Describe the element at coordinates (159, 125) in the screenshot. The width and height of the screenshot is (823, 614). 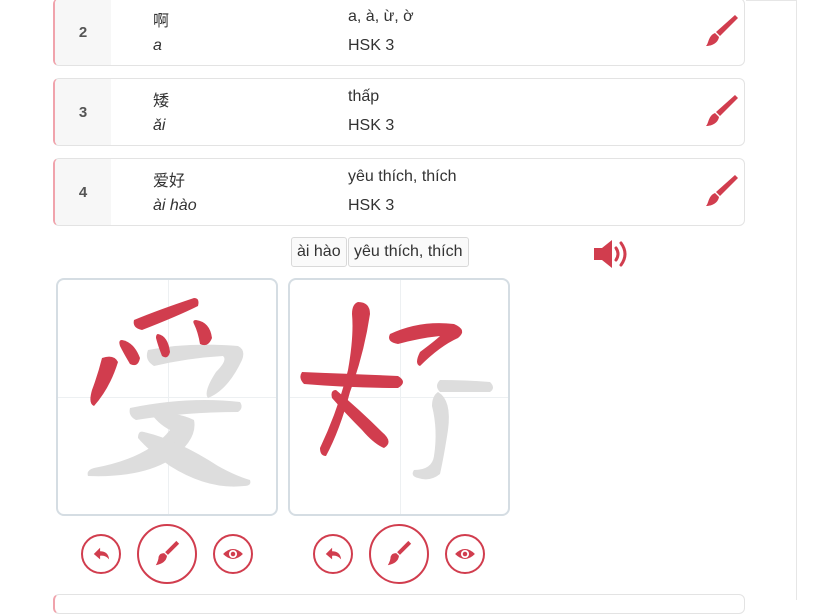
I see `word-pinyin: ǎi` at that location.